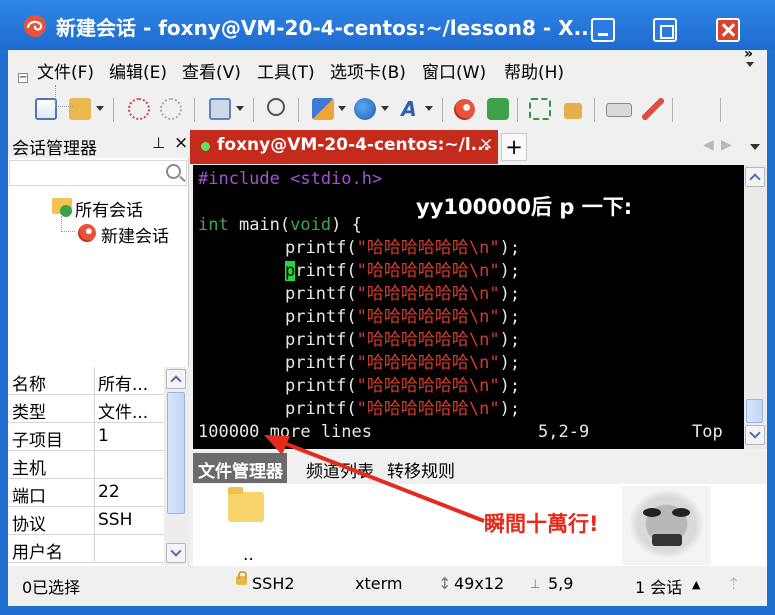 This screenshot has height=615, width=775. Describe the element at coordinates (524, 207) in the screenshot. I see `overlay-caption: yy100000后 p 一下:` at that location.